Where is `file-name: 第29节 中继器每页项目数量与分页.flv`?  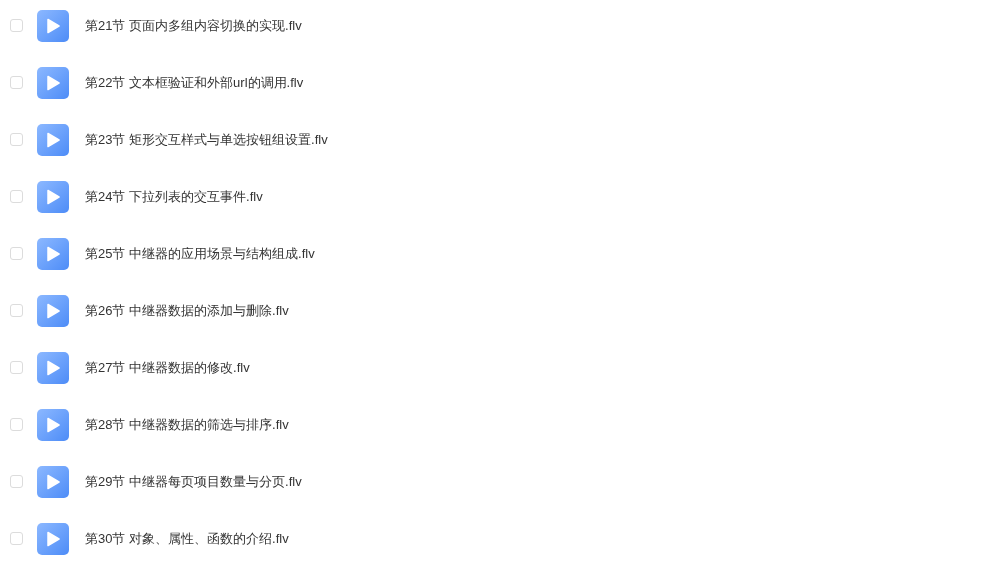
file-name: 第29节 中继器每页项目数量与分页.flv is located at coordinates (193, 481).